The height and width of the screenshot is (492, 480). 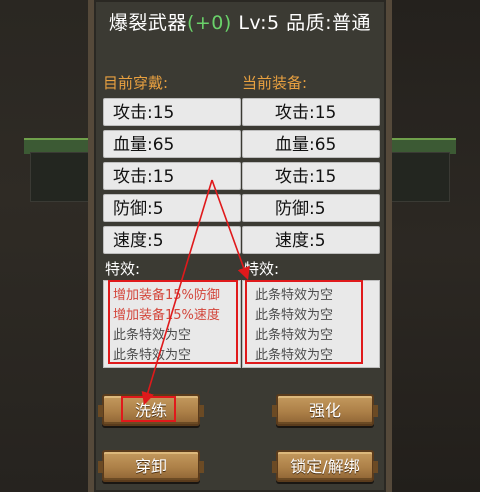 What do you see at coordinates (147, 23) in the screenshot?
I see `item-name: 爆裂武器` at bounding box center [147, 23].